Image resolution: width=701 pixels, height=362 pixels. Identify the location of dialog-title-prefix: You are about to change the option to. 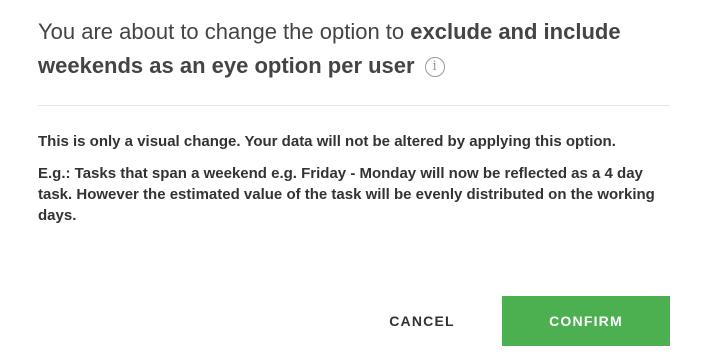
(224, 31).